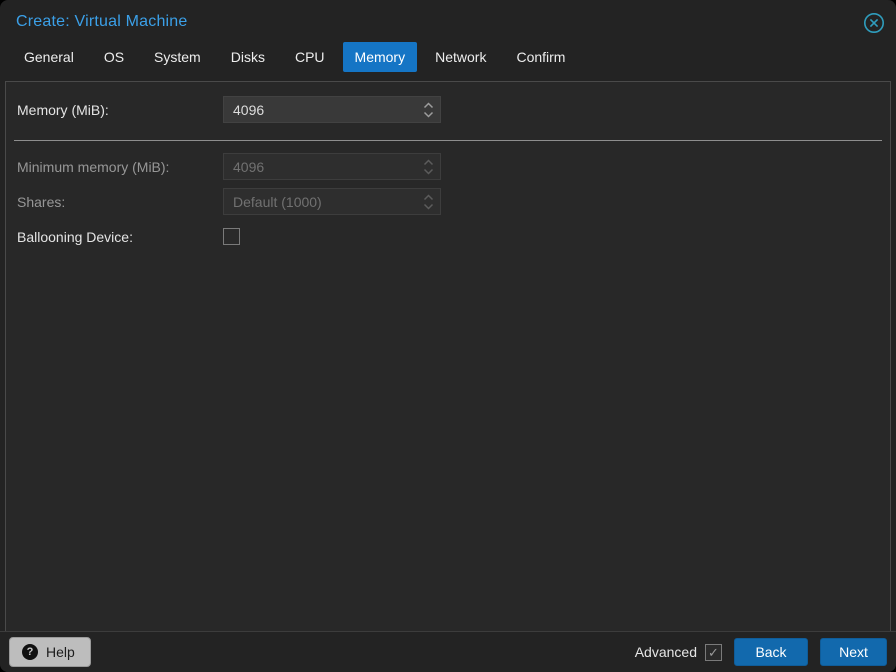 This screenshot has height=672, width=896. Describe the element at coordinates (460, 57) in the screenshot. I see `tab-network: Network` at that location.